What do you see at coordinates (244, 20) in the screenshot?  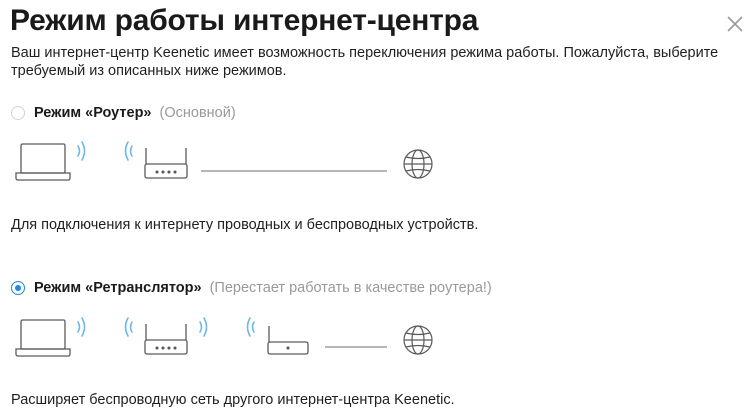 I see `page-title: Режим работы интернет-центра` at bounding box center [244, 20].